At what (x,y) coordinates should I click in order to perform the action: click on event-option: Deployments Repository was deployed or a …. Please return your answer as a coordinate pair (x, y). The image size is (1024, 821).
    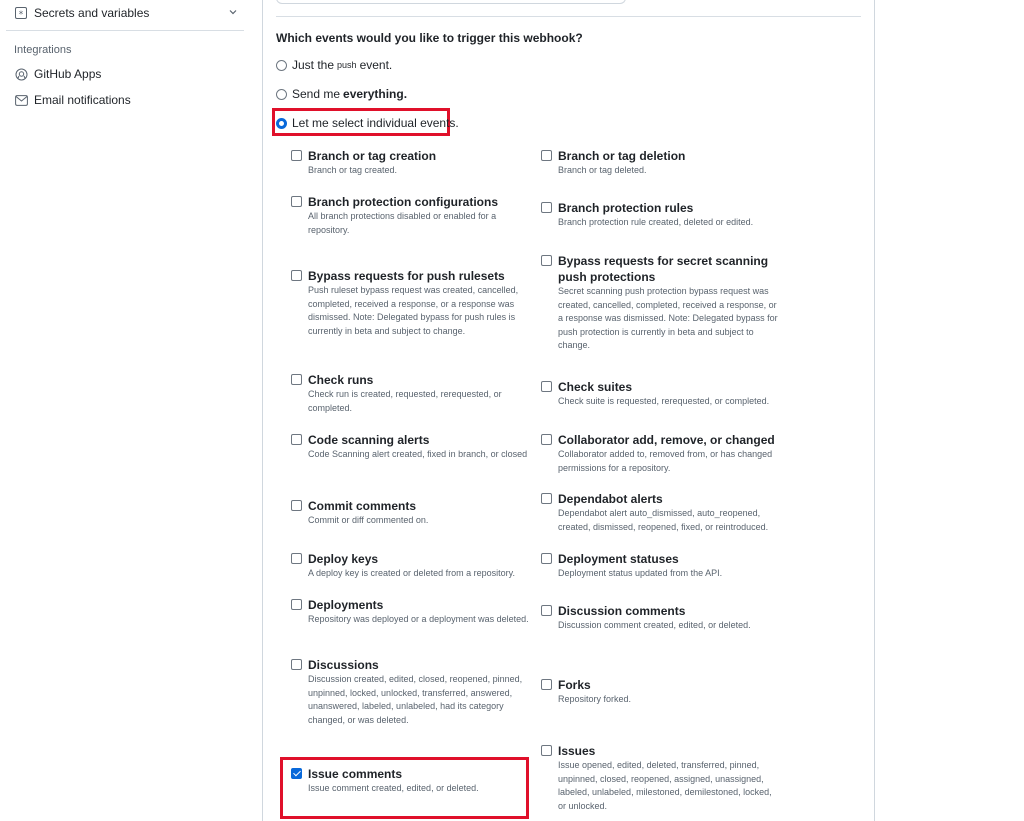
    Looking at the image, I should click on (411, 612).